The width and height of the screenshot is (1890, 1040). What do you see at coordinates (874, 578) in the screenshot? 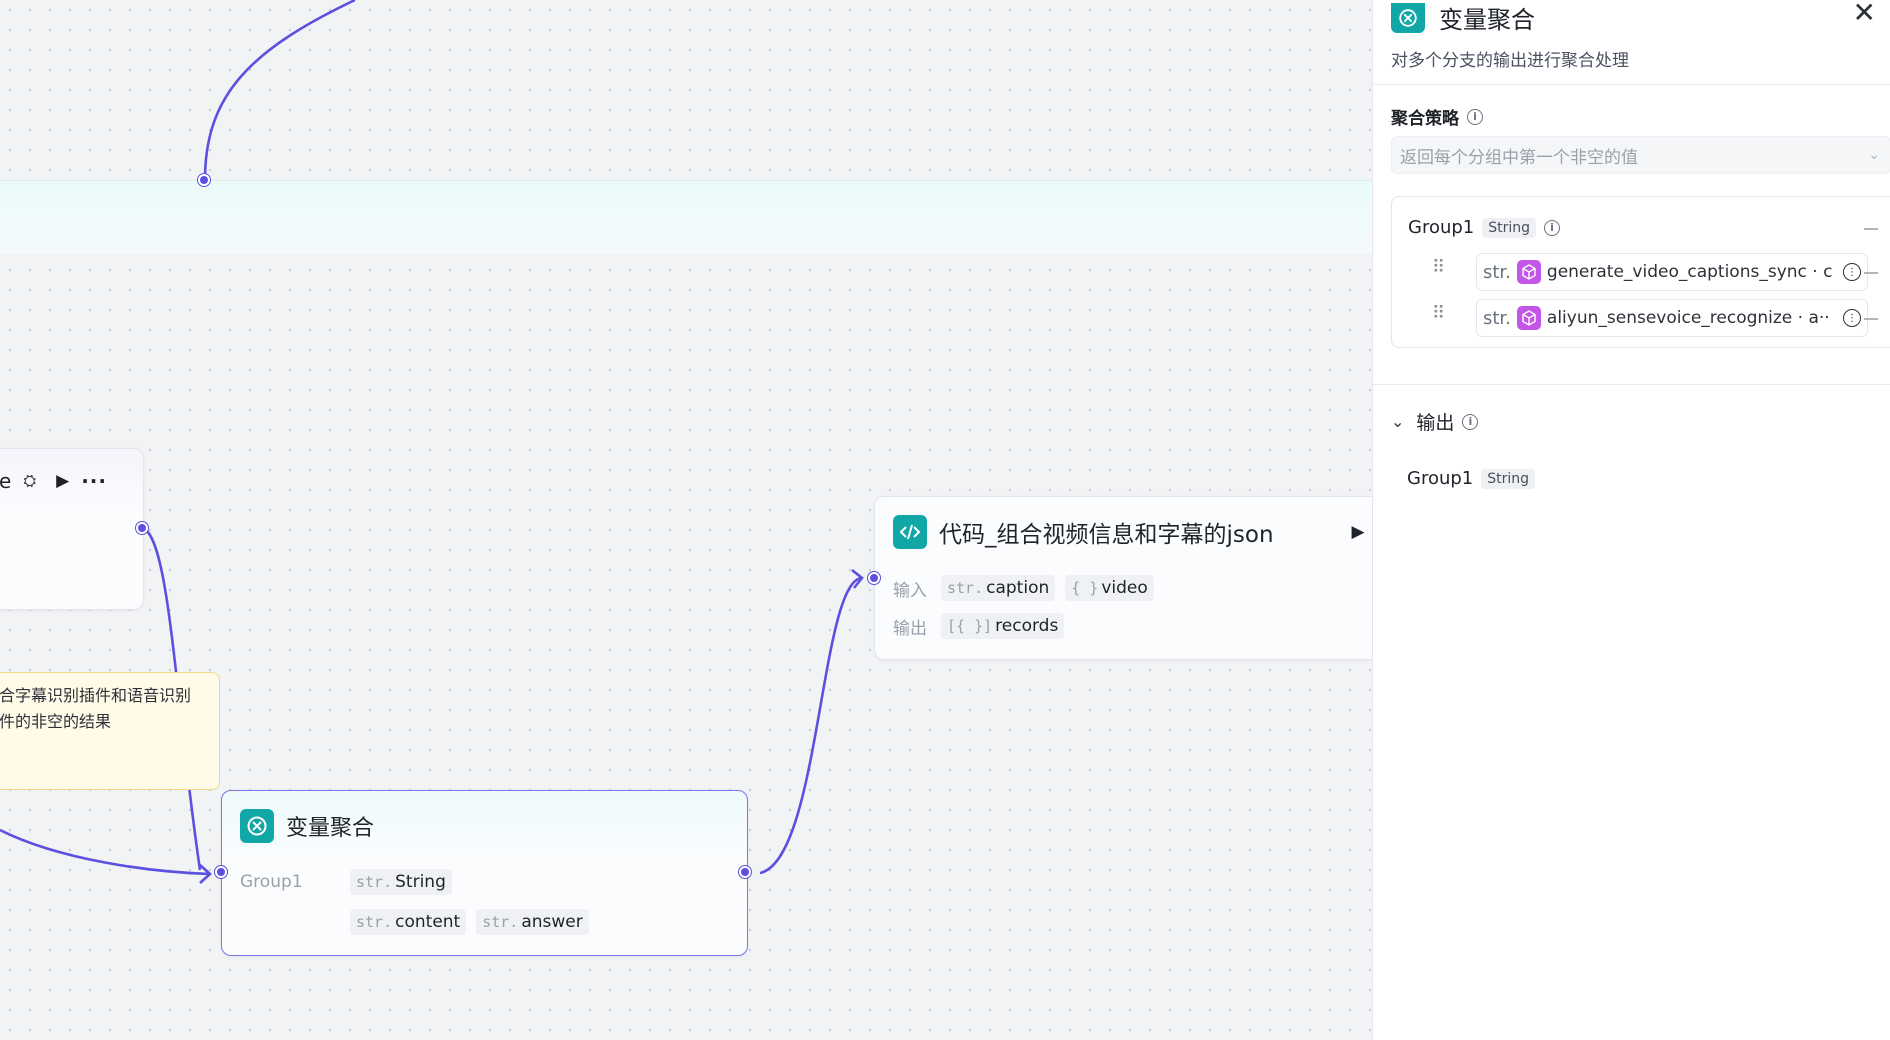
I see `code-node-input-handle` at bounding box center [874, 578].